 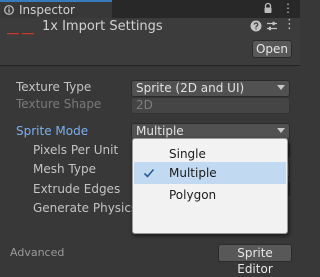 I want to click on header-title: 1x Import Settings, so click(x=102, y=26).